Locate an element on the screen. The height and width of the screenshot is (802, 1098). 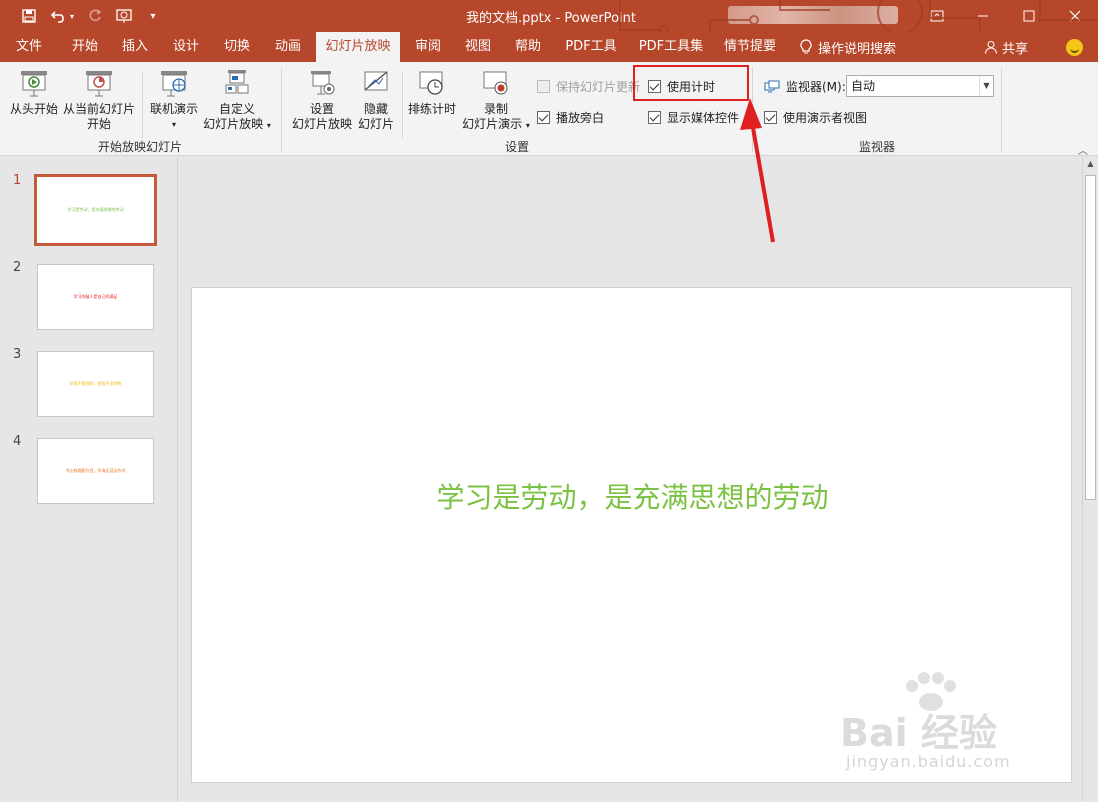
setup-group-label: 设置 is located at coordinates (516, 147).